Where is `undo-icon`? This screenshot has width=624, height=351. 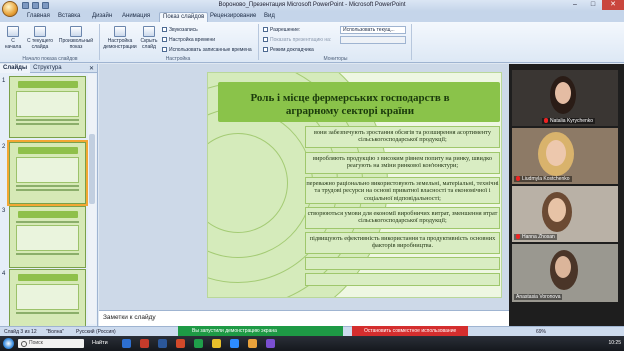
undo-icon is located at coordinates (35, 5).